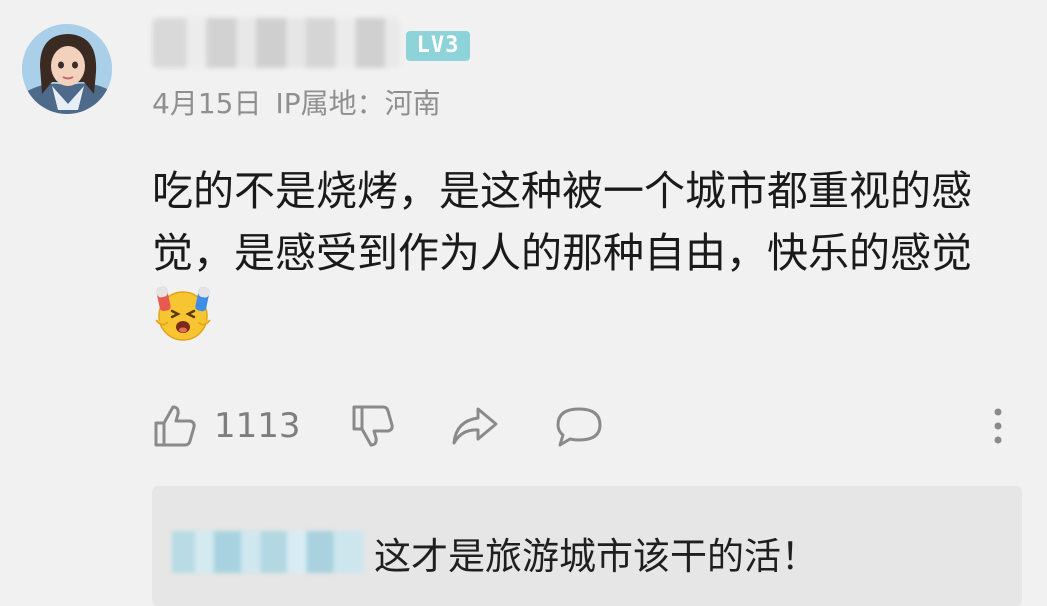 Image resolution: width=1047 pixels, height=606 pixels. Describe the element at coordinates (596, 556) in the screenshot. I see `reply-text: 这才是旅游城市该干的活！` at that location.